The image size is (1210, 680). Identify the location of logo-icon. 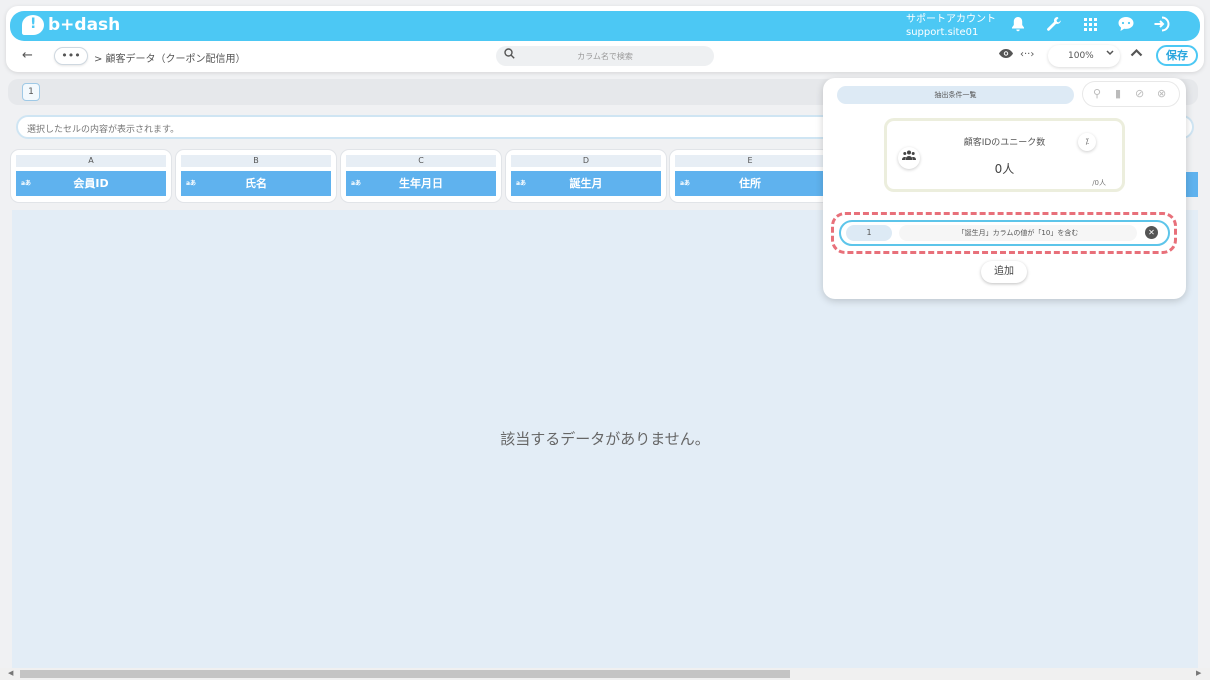
(33, 25).